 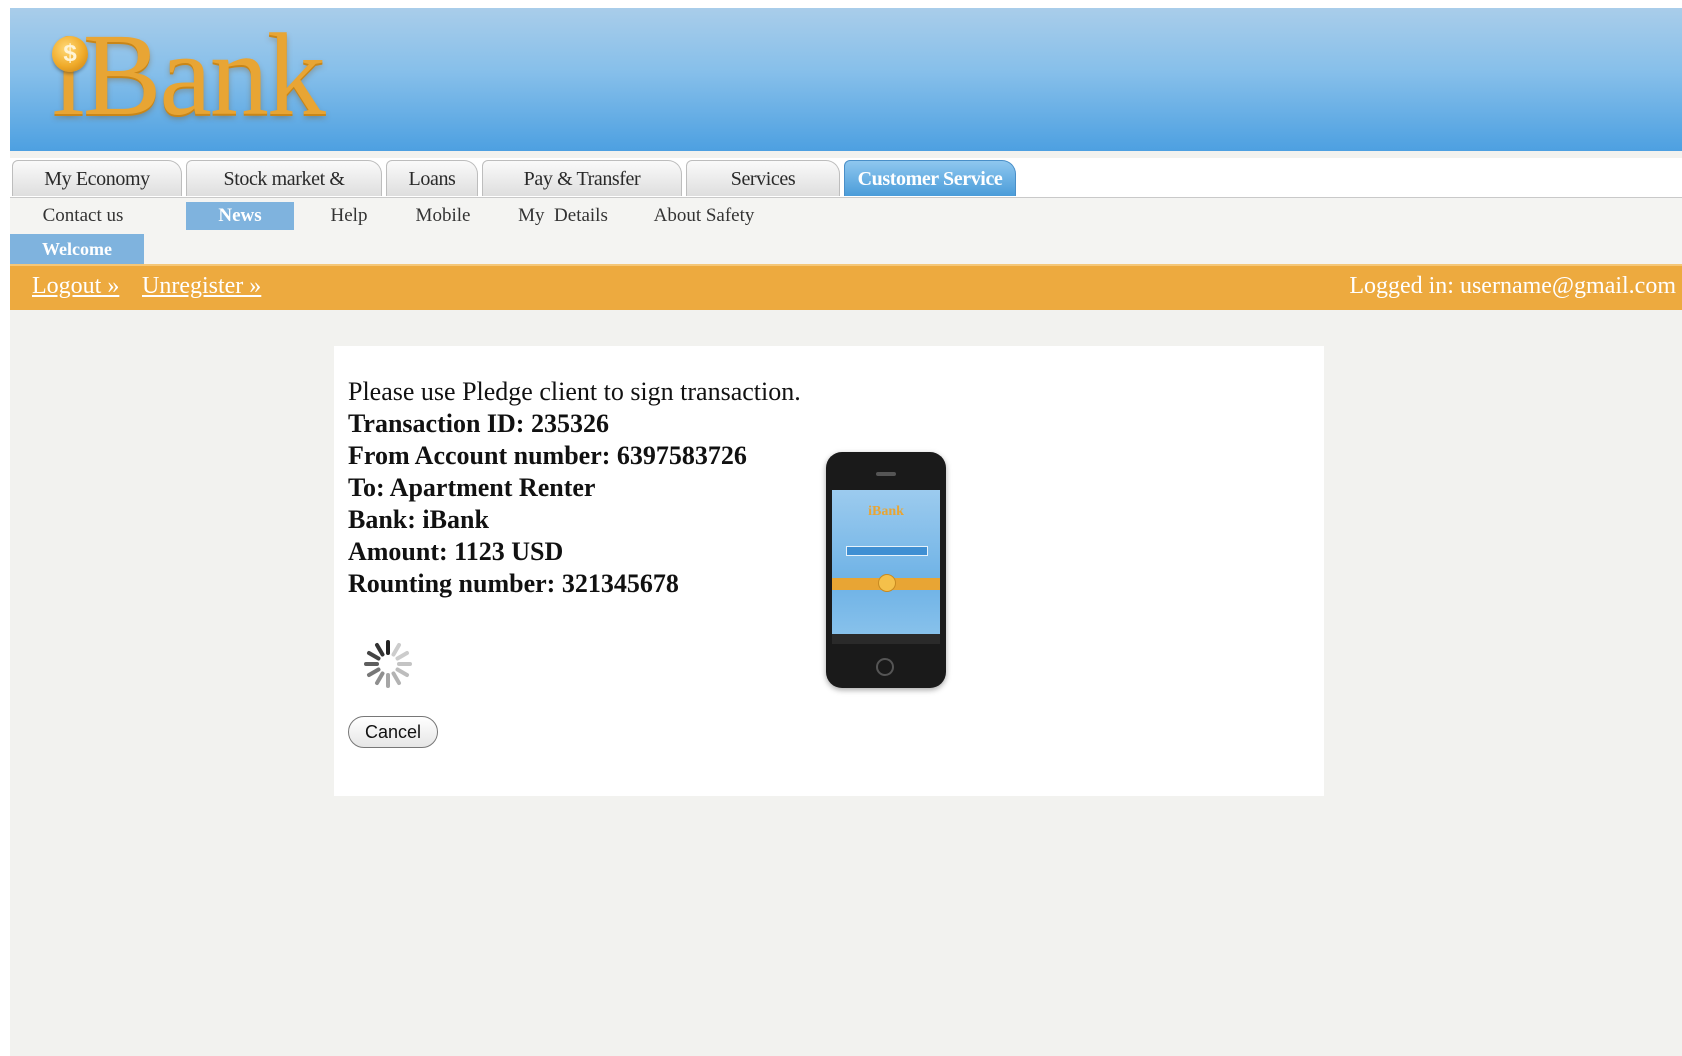 I want to click on phone-screen-toolbar, so click(x=886, y=639).